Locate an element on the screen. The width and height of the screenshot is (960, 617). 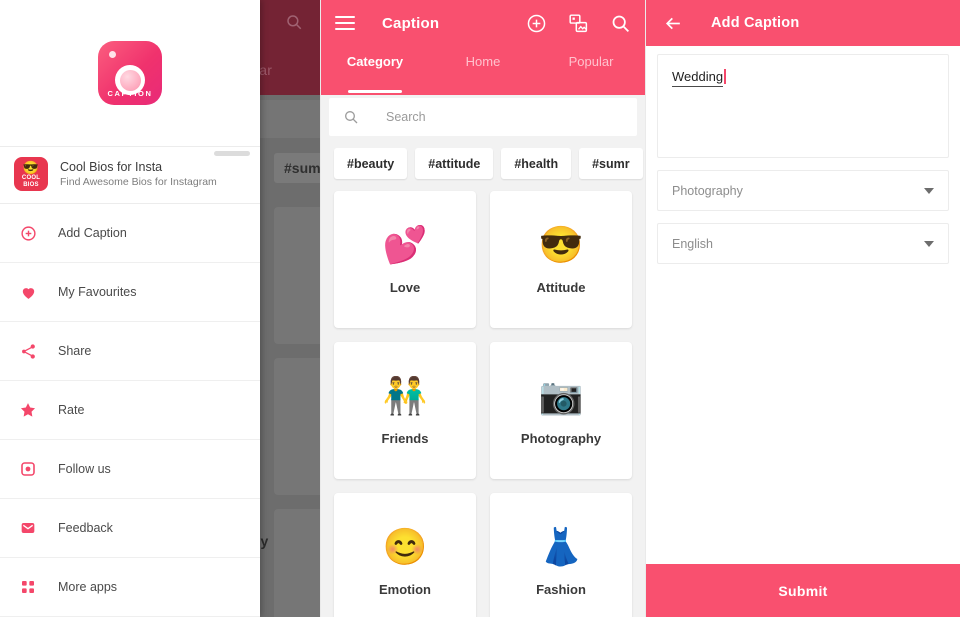
language-select-value: English is located at coordinates (692, 243).